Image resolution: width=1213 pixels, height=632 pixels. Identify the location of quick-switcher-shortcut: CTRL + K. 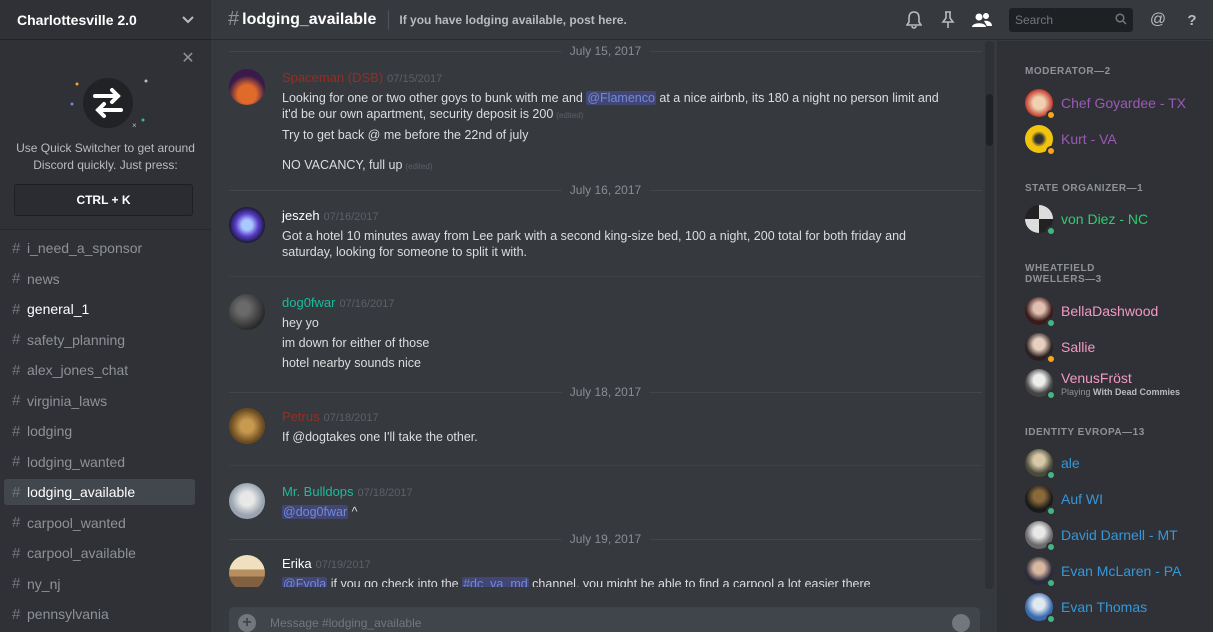
(103, 200).